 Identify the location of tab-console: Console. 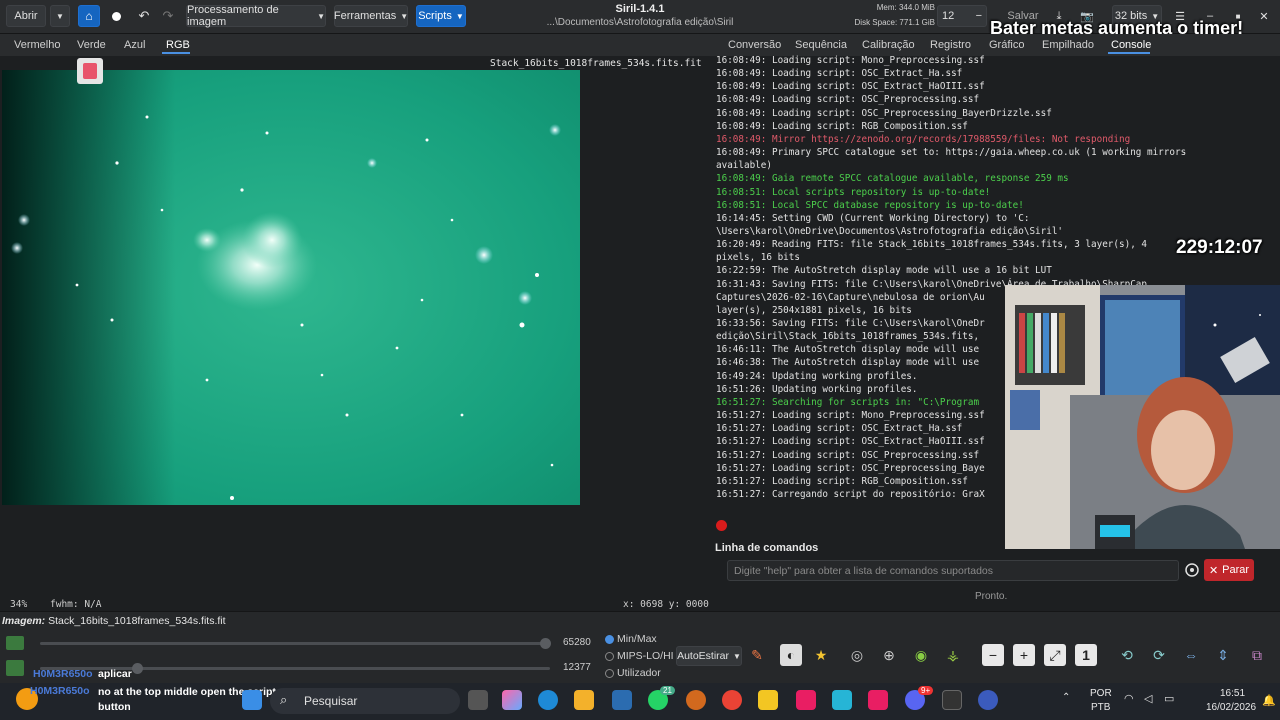
(1131, 45).